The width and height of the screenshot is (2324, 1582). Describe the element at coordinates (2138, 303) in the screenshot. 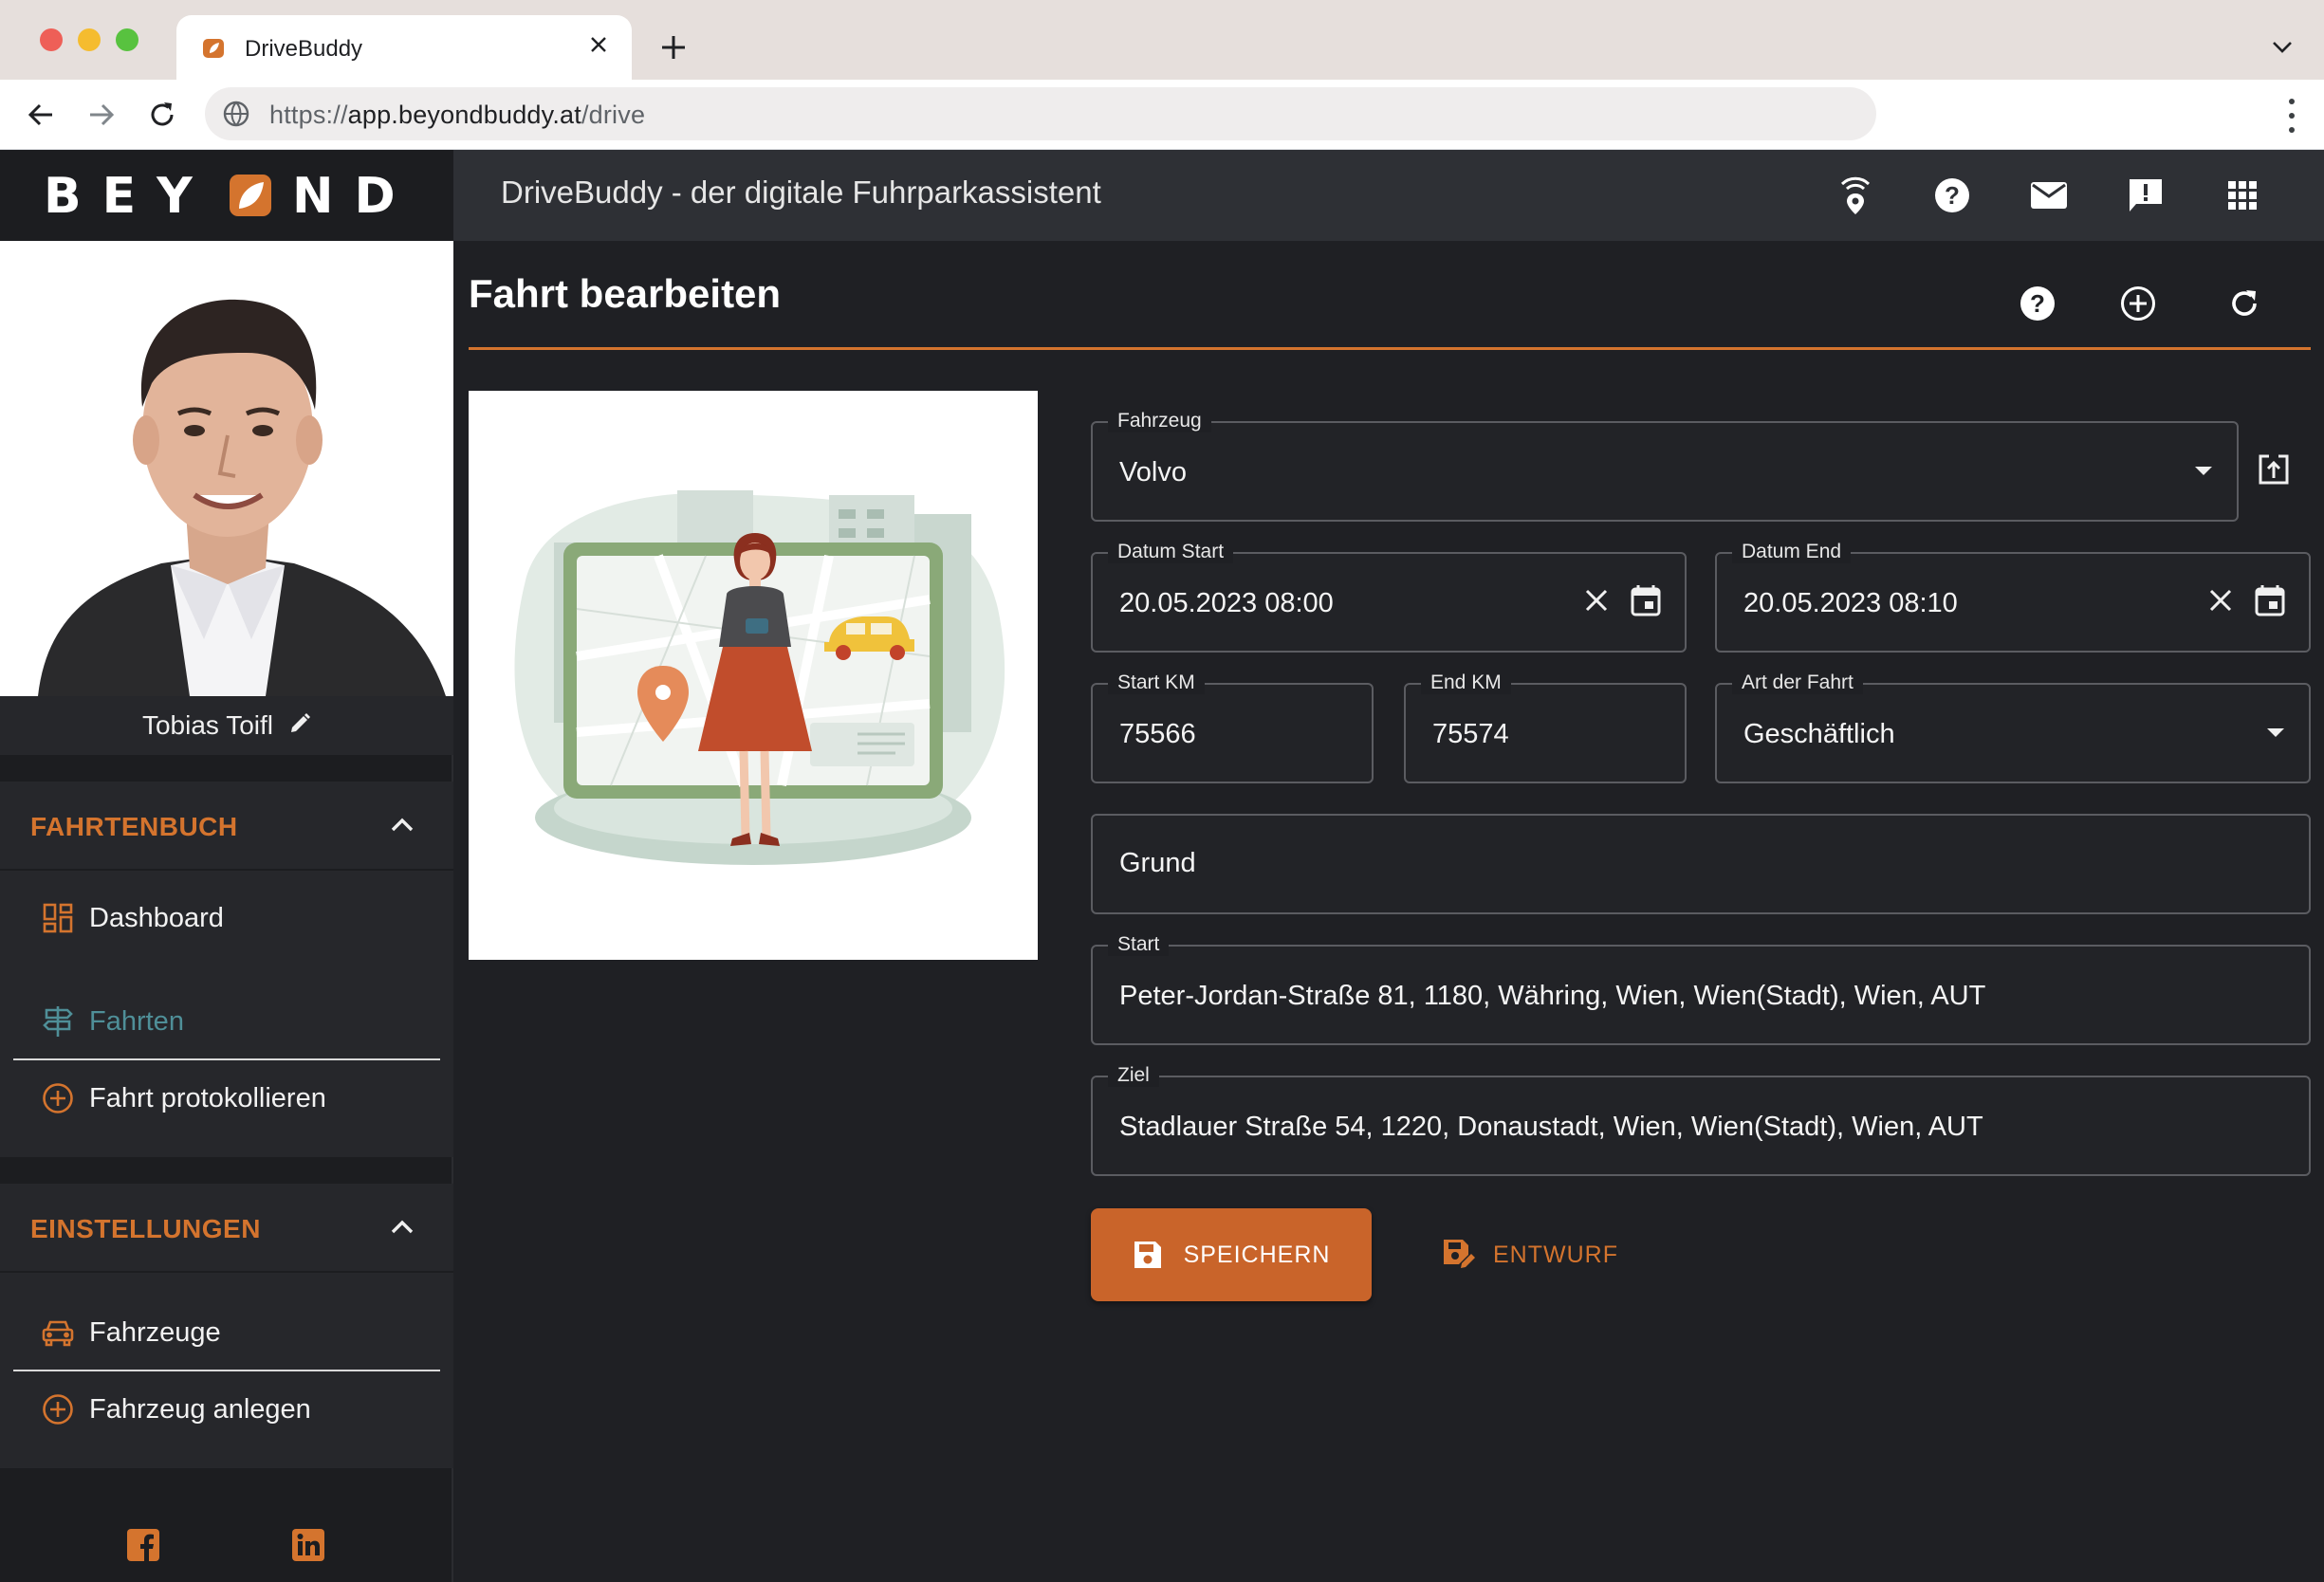

I see `add-icon` at that location.